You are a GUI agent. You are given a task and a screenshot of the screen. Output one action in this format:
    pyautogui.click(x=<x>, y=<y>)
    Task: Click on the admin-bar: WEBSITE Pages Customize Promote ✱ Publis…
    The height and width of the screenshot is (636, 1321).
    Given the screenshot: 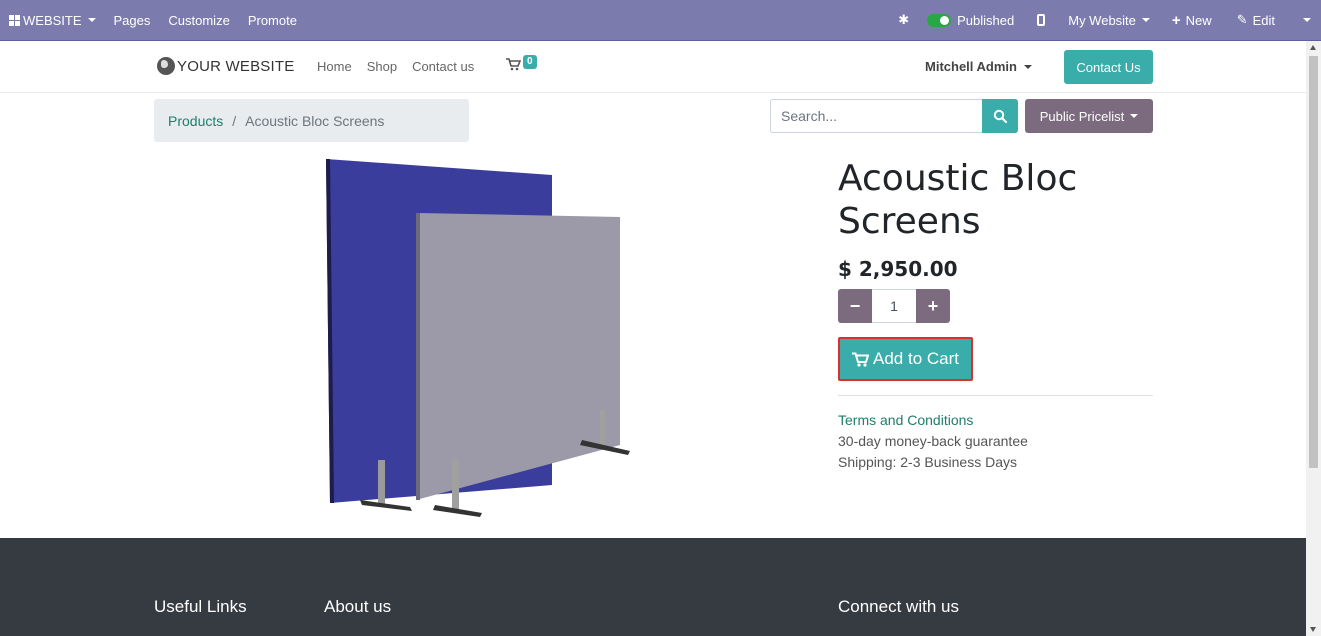 What is the action you would take?
    pyautogui.click(x=660, y=20)
    